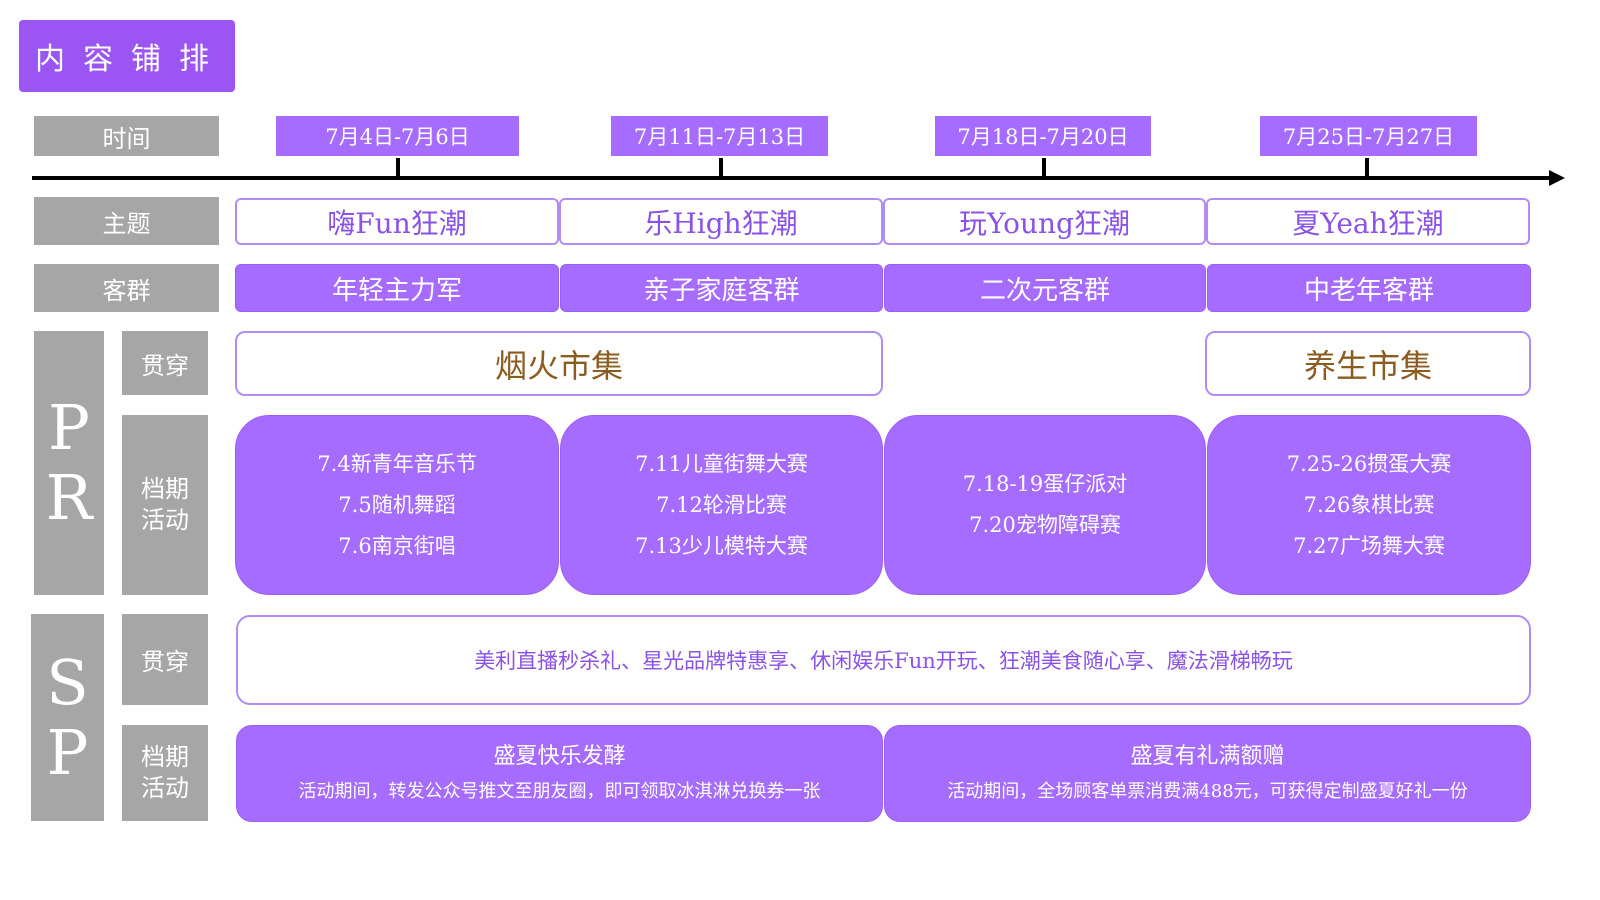 The image size is (1600, 900). What do you see at coordinates (1368, 363) in the screenshot?
I see `market-wellness: 养生市集` at bounding box center [1368, 363].